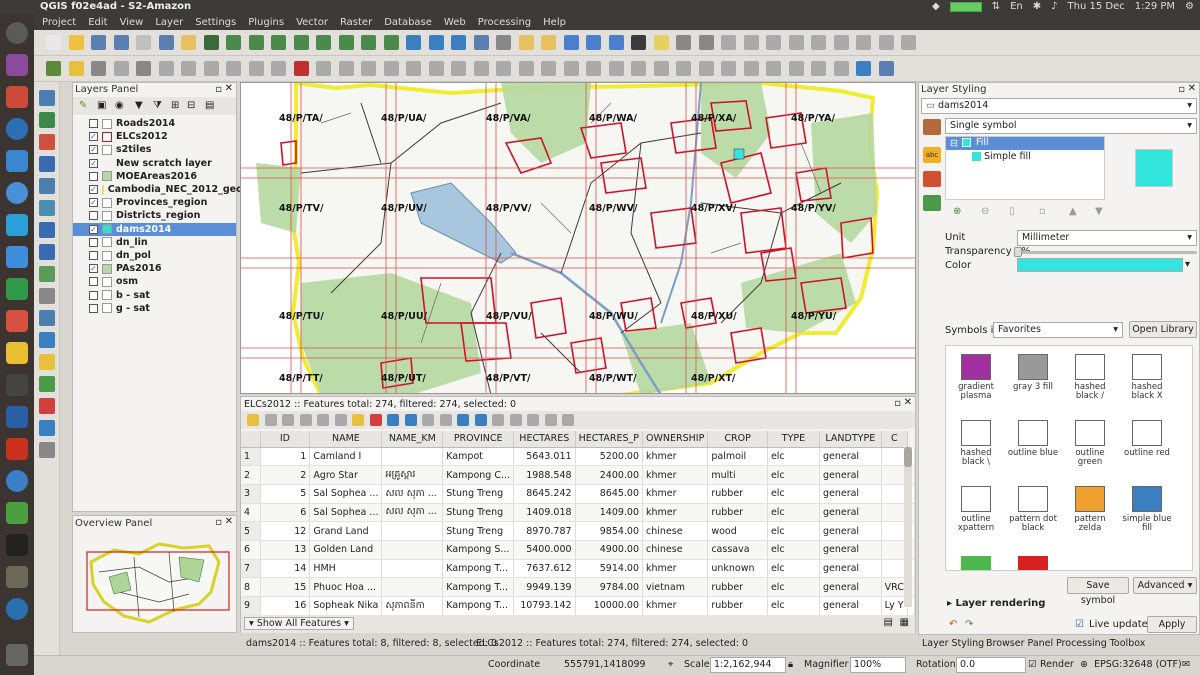  Describe the element at coordinates (412, 475) in the screenshot. I see `table-cell: អគ្រូស្តារ` at that location.